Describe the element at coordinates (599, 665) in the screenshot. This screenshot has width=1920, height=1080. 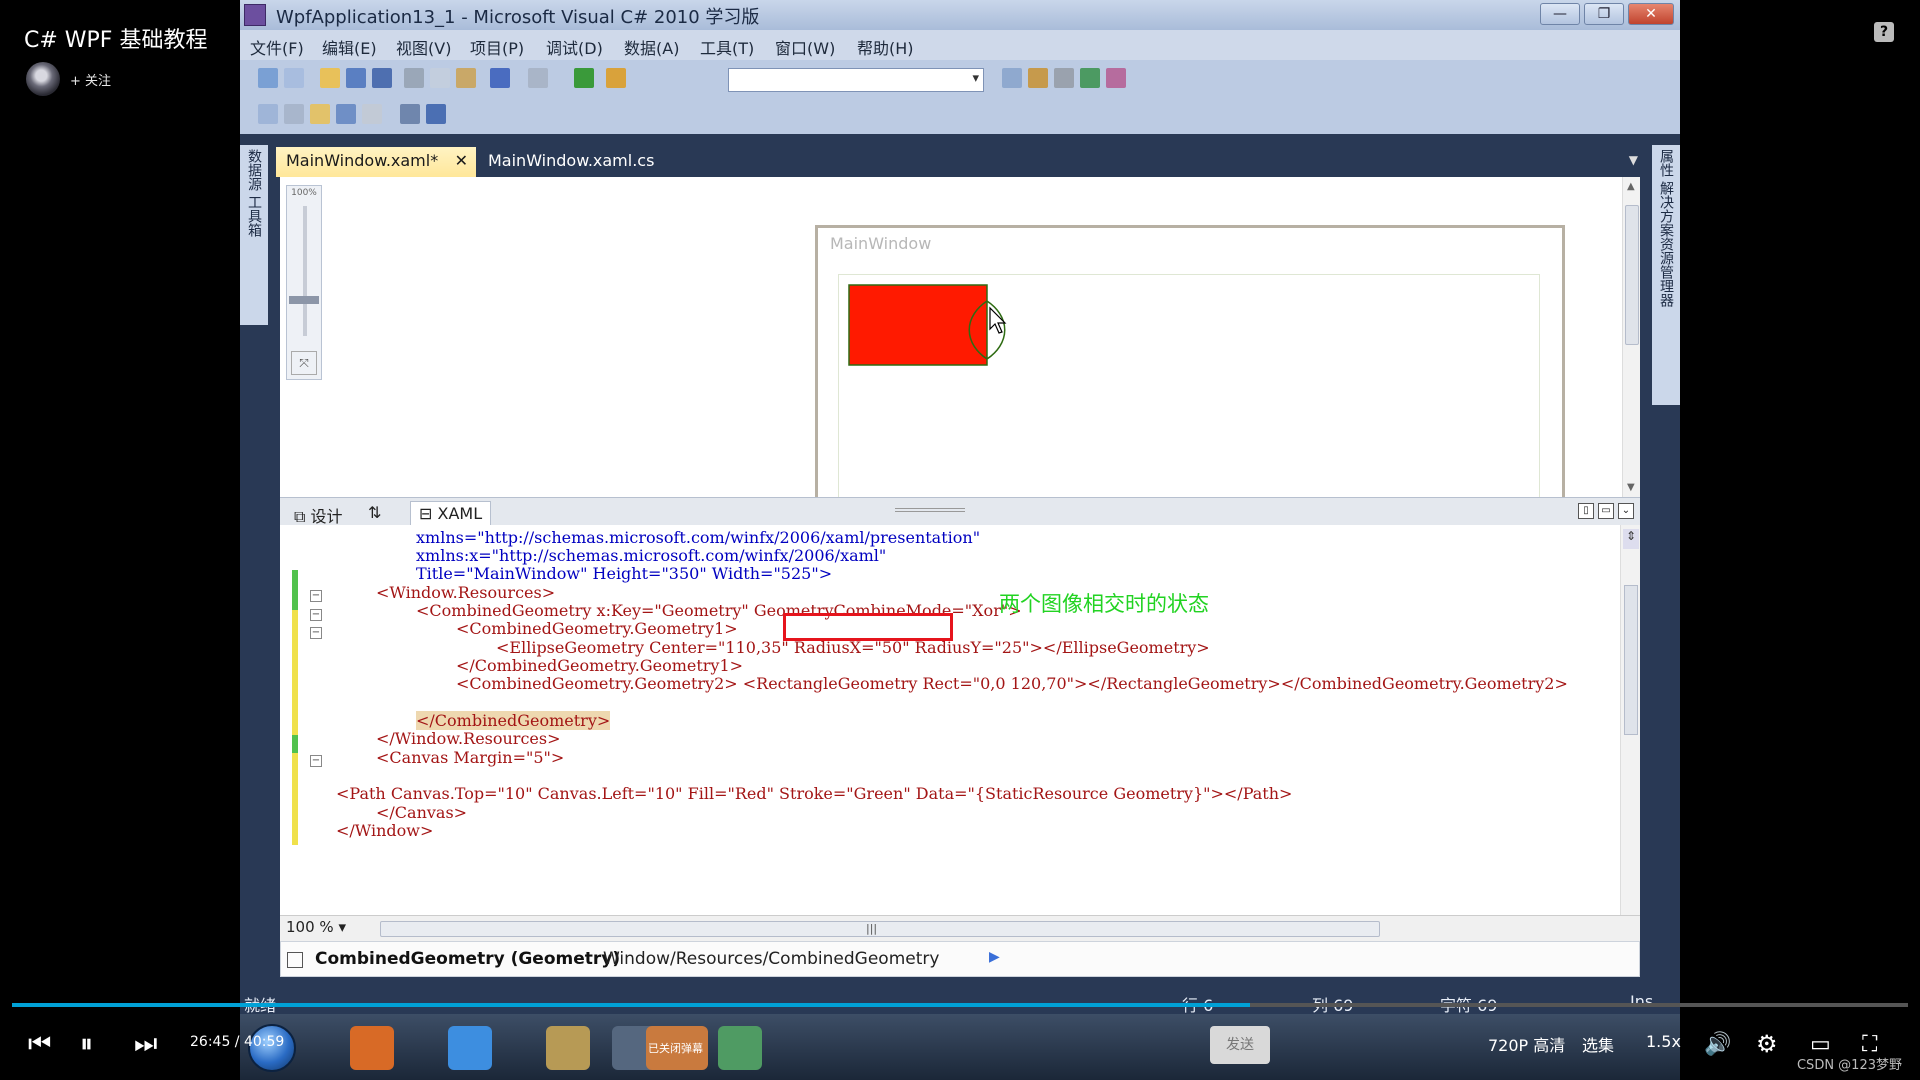
I see `code-line: </CombinedGeometry.Geometry1>` at that location.